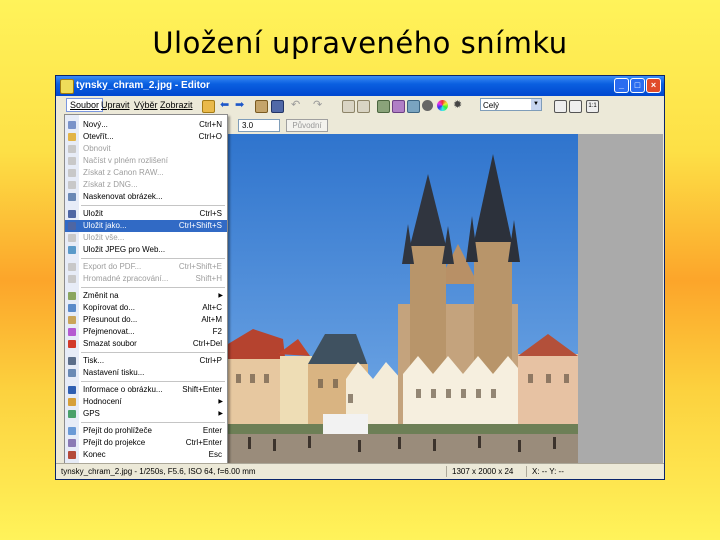 The height and width of the screenshot is (540, 720). I want to click on menu-item-save-as: Uložit jako... Ctrl+Shift+S, so click(146, 226).